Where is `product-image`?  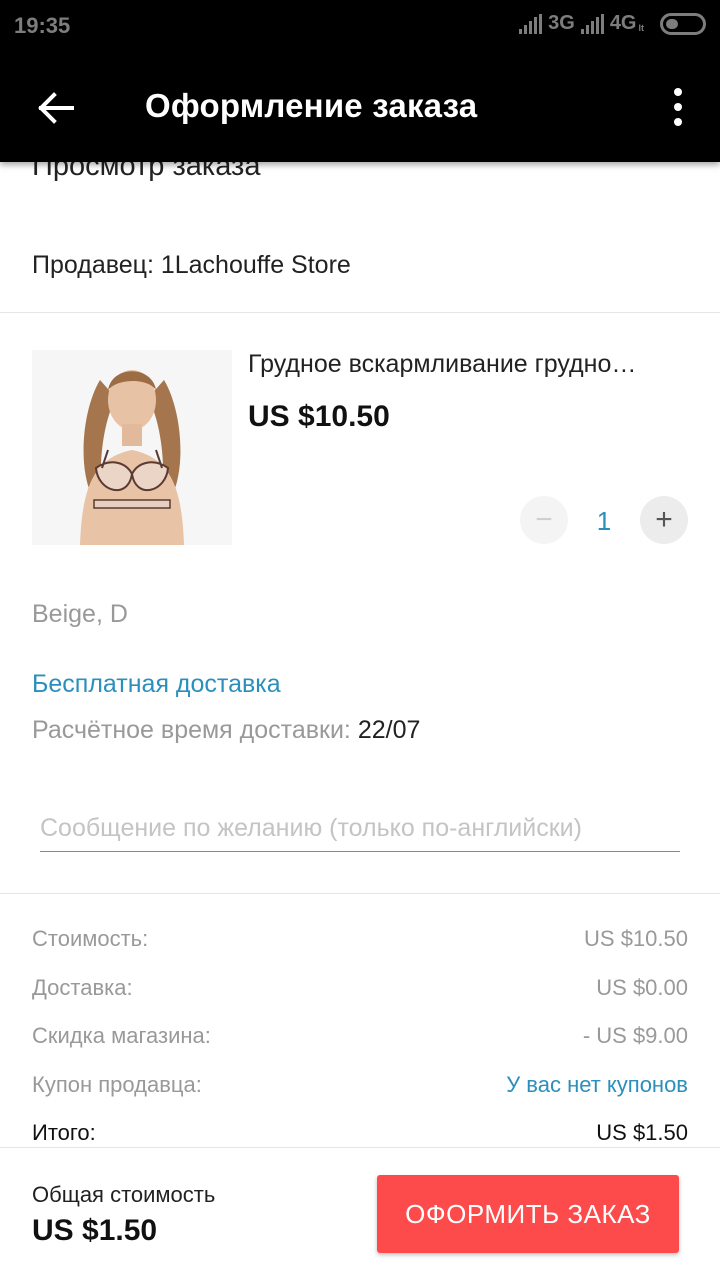
product-image is located at coordinates (132, 447).